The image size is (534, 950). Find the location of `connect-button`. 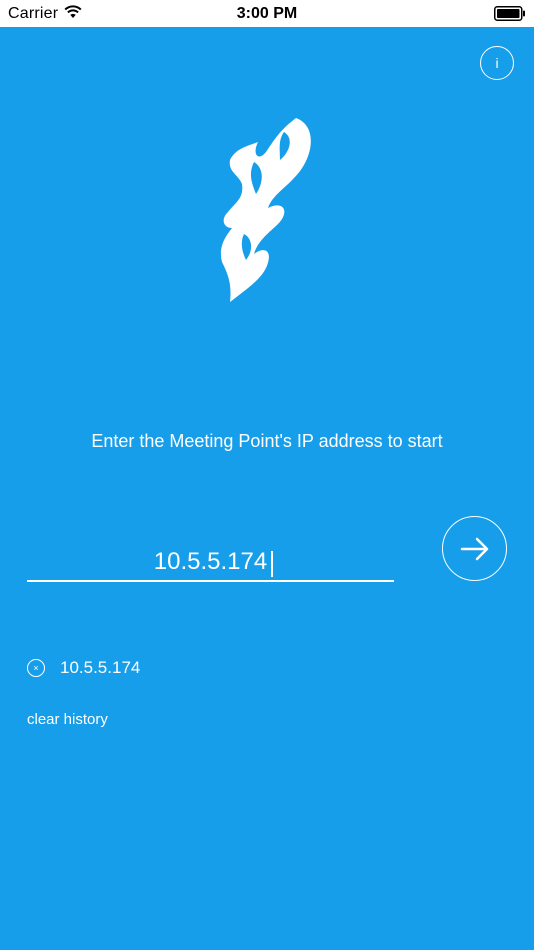

connect-button is located at coordinates (474, 548).